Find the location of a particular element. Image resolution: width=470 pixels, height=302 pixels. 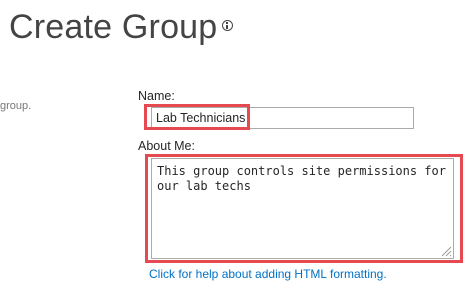

name-input is located at coordinates (282, 118).